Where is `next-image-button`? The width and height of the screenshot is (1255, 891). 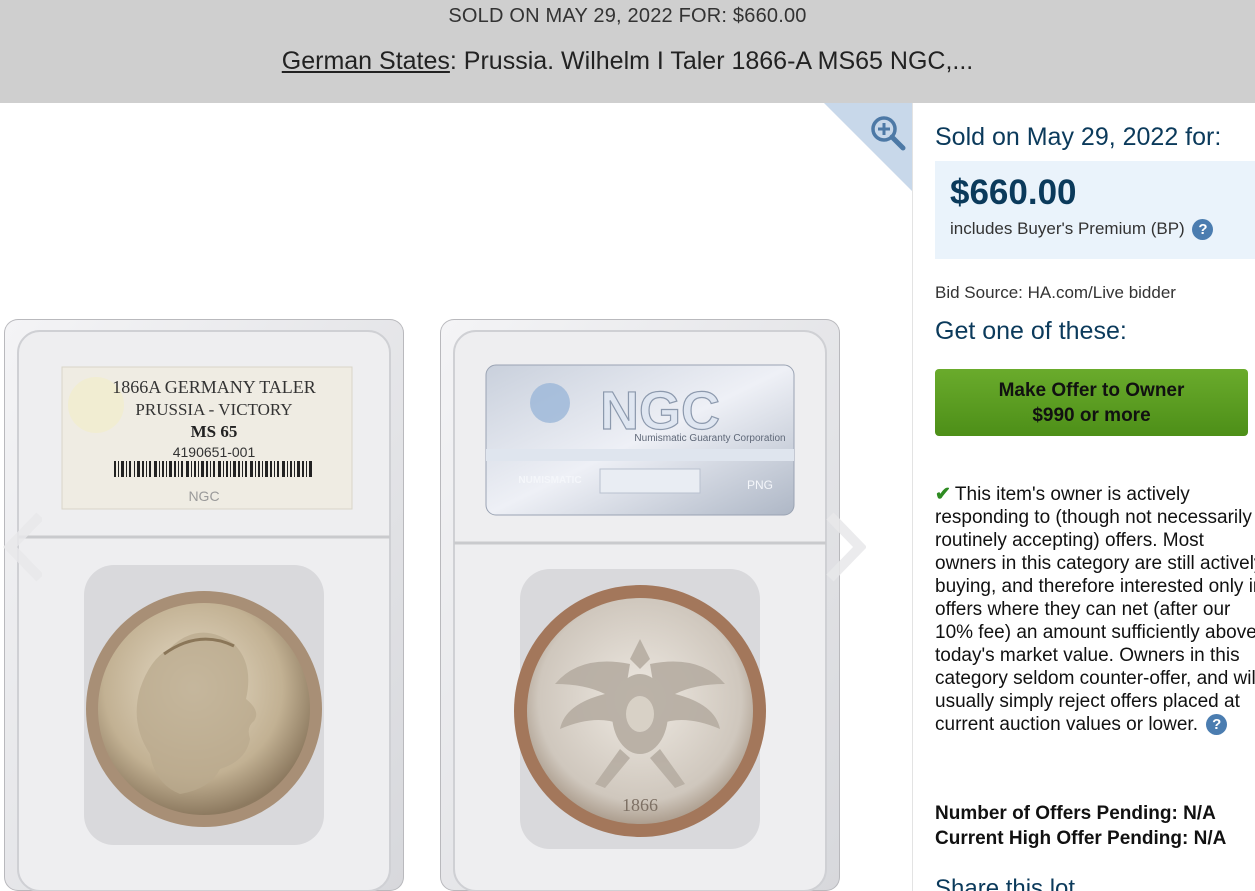 next-image-button is located at coordinates (846, 547).